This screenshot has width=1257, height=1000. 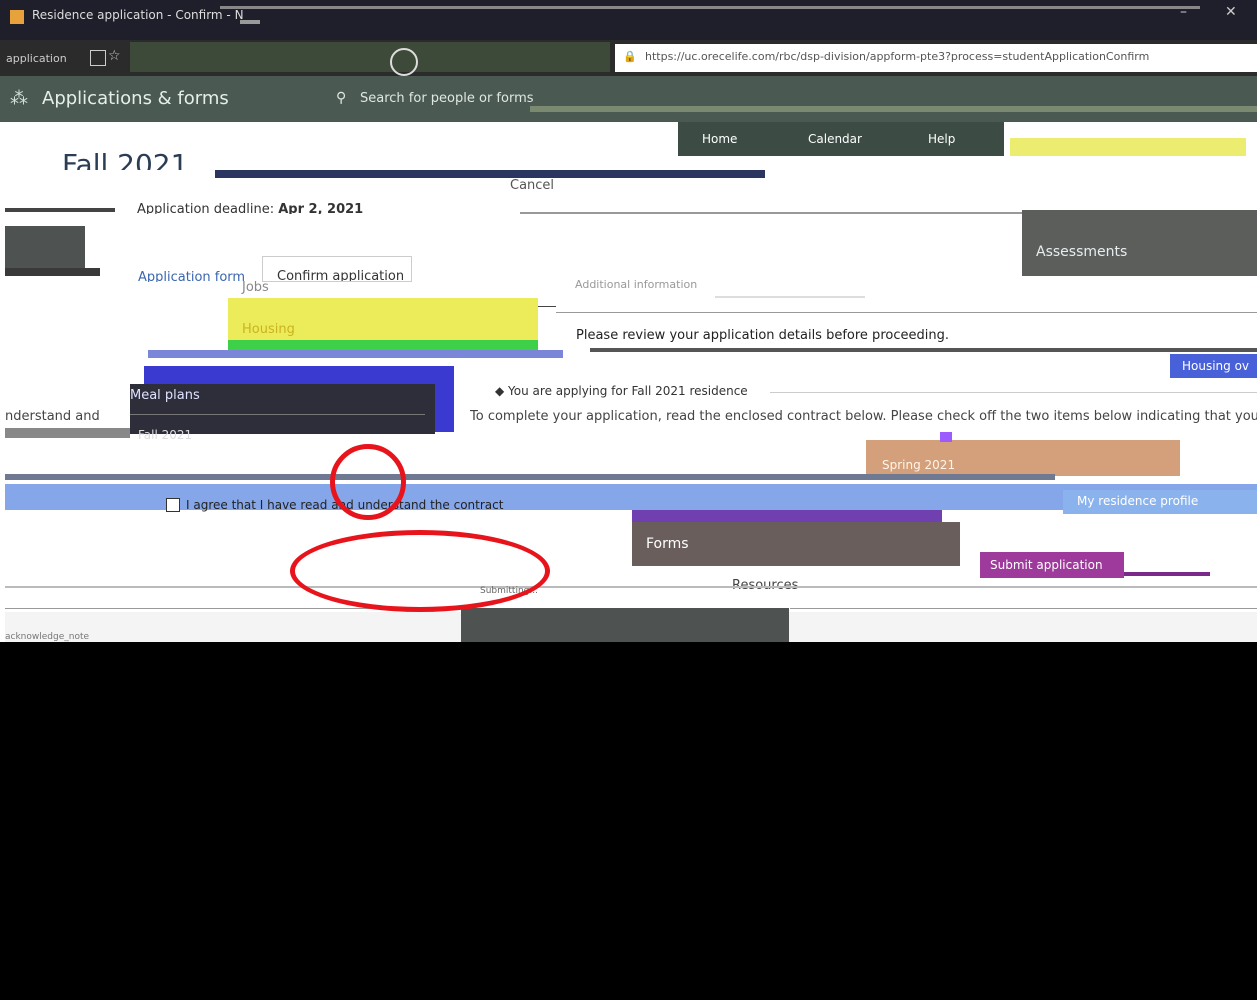 What do you see at coordinates (341, 98) in the screenshot?
I see `search-icon: ⚲` at bounding box center [341, 98].